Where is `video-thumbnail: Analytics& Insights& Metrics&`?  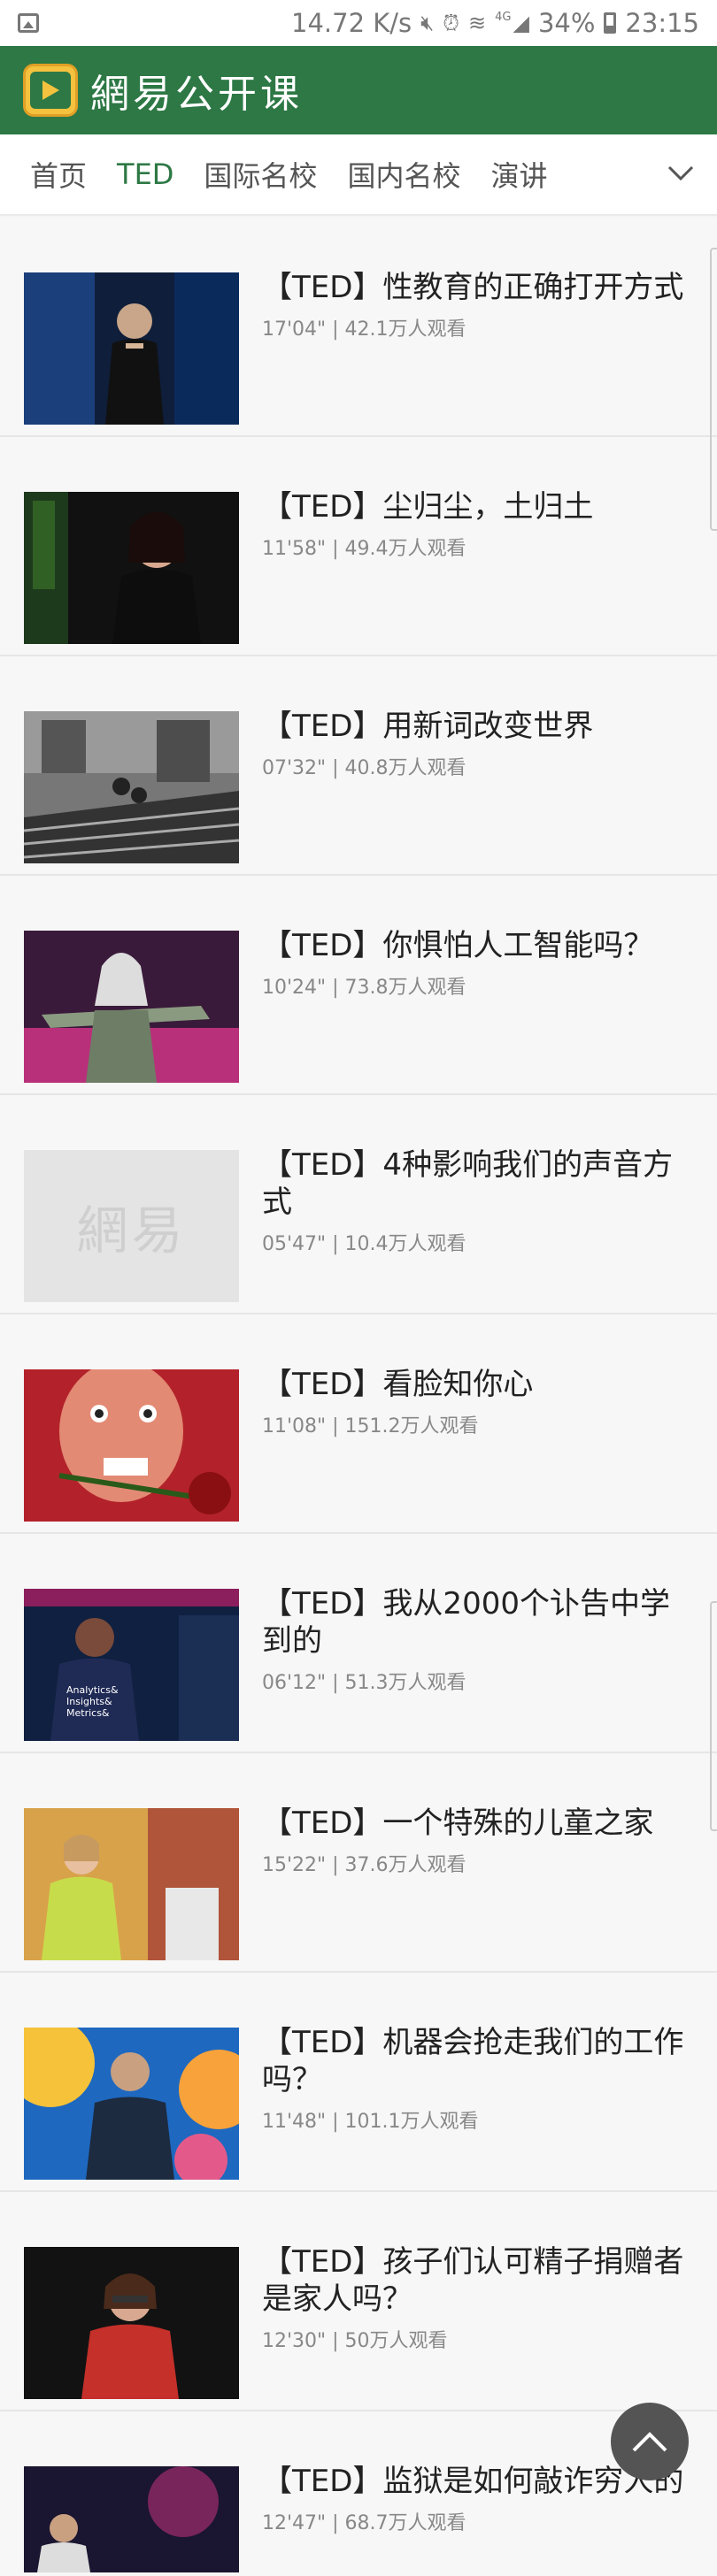
video-thumbnail: Analytics& Insights& Metrics& is located at coordinates (131, 1665).